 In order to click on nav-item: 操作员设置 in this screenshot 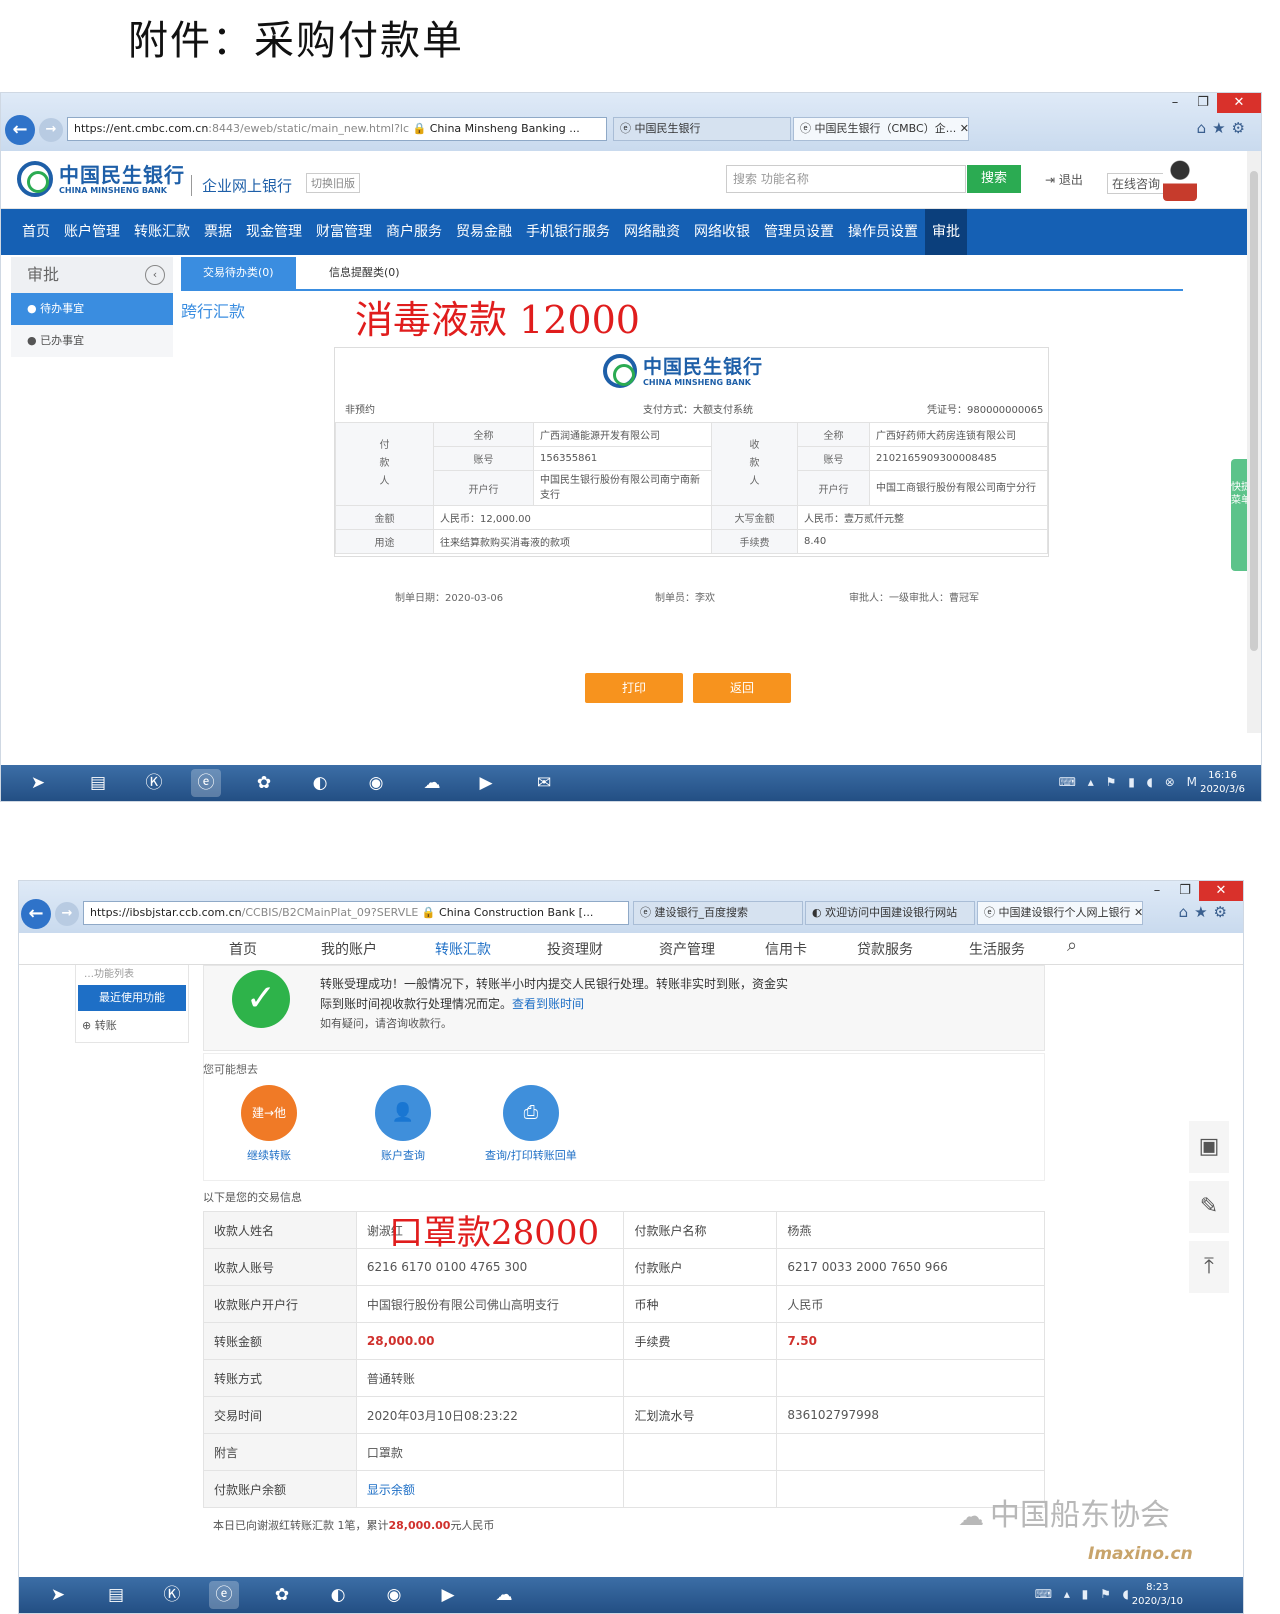, I will do `click(883, 232)`.